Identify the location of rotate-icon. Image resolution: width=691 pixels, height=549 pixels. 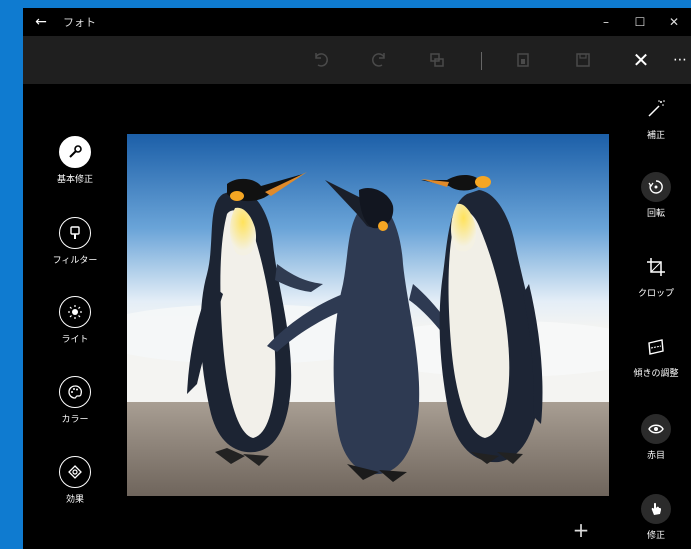
(655, 187).